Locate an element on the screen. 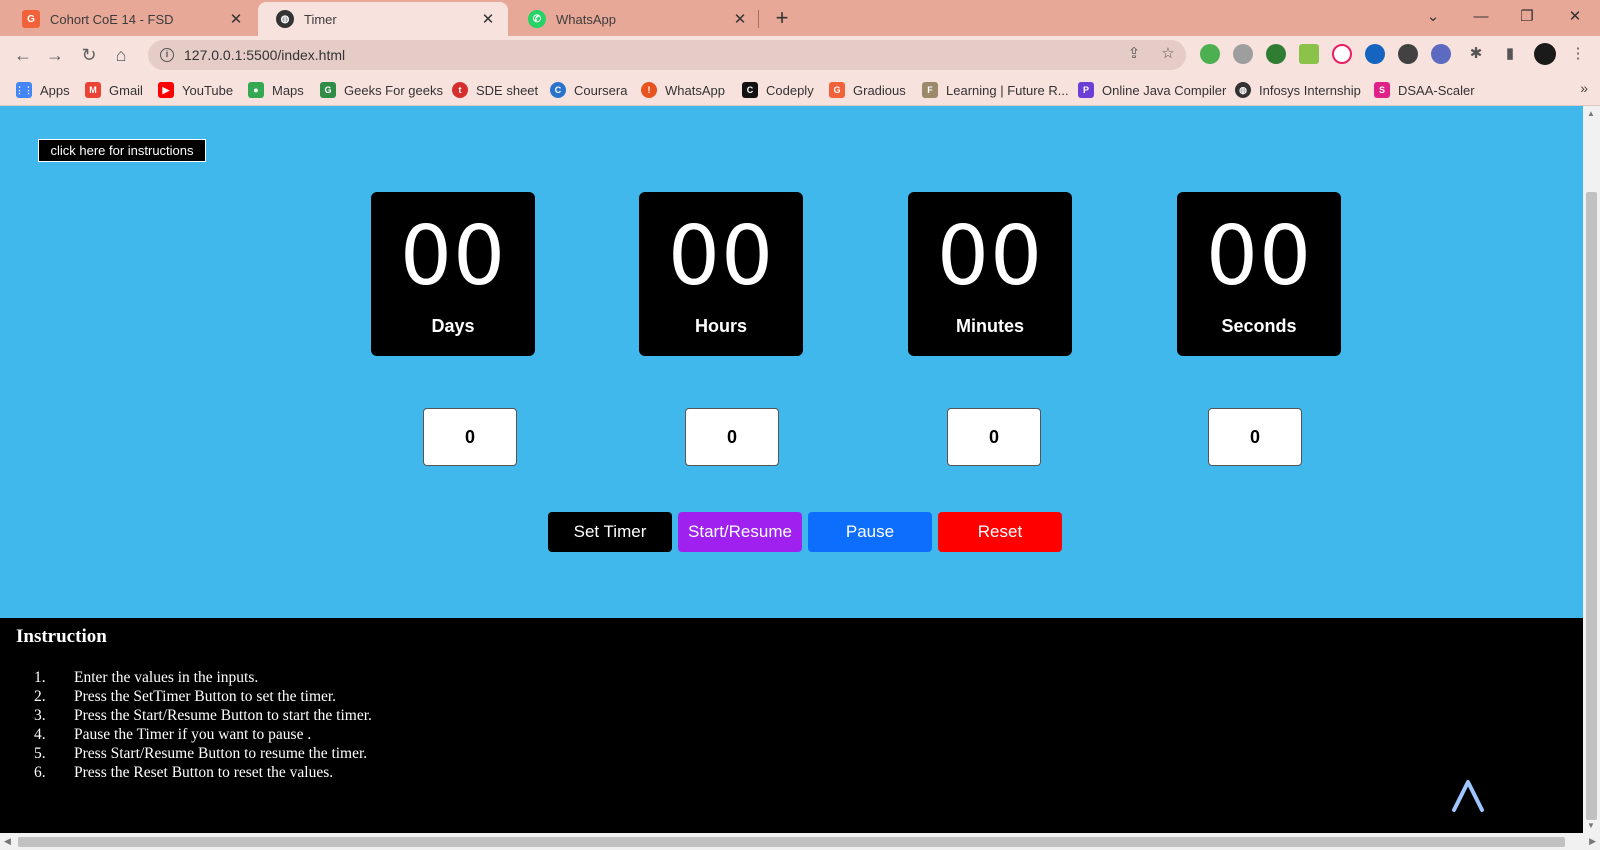 The height and width of the screenshot is (850, 1600). forward-arrow-icon: → is located at coordinates (55, 55).